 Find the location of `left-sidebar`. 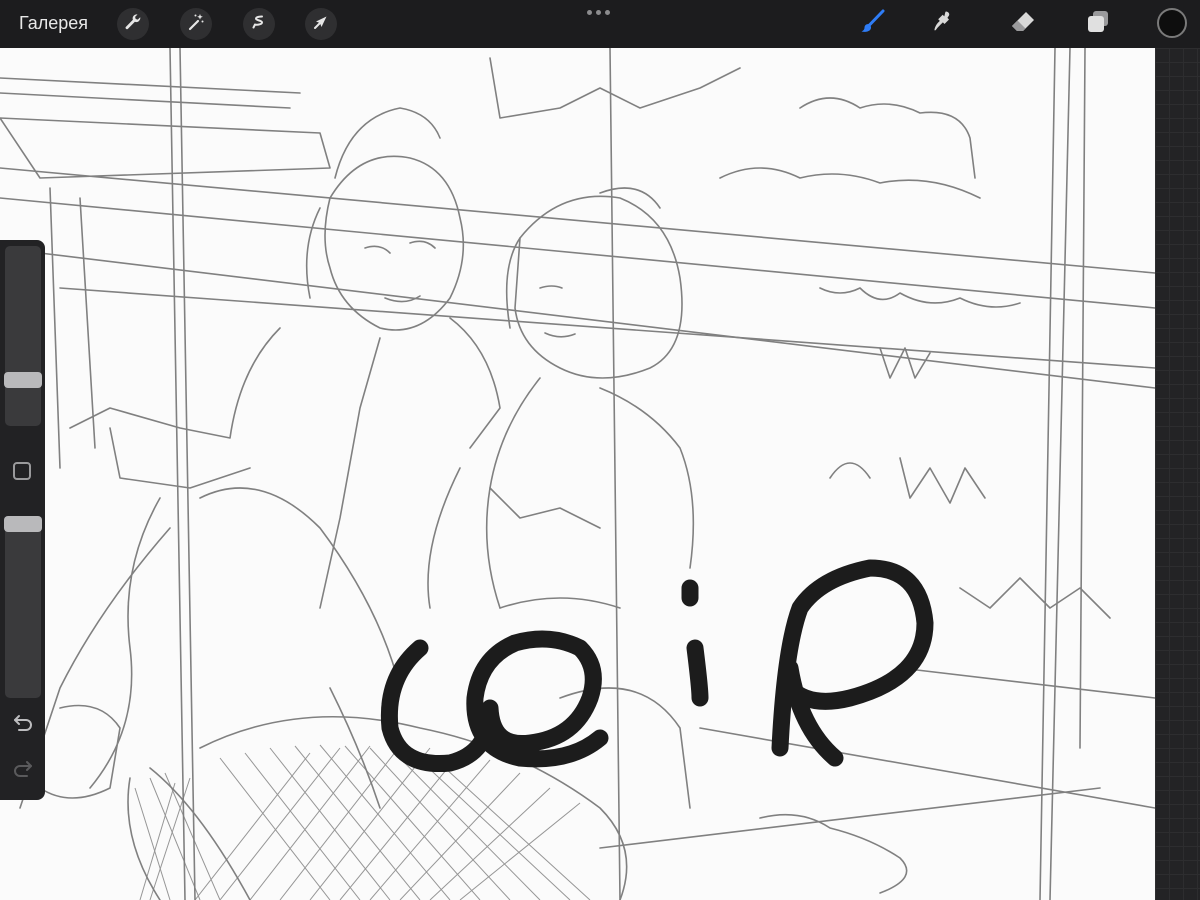

left-sidebar is located at coordinates (22, 520).